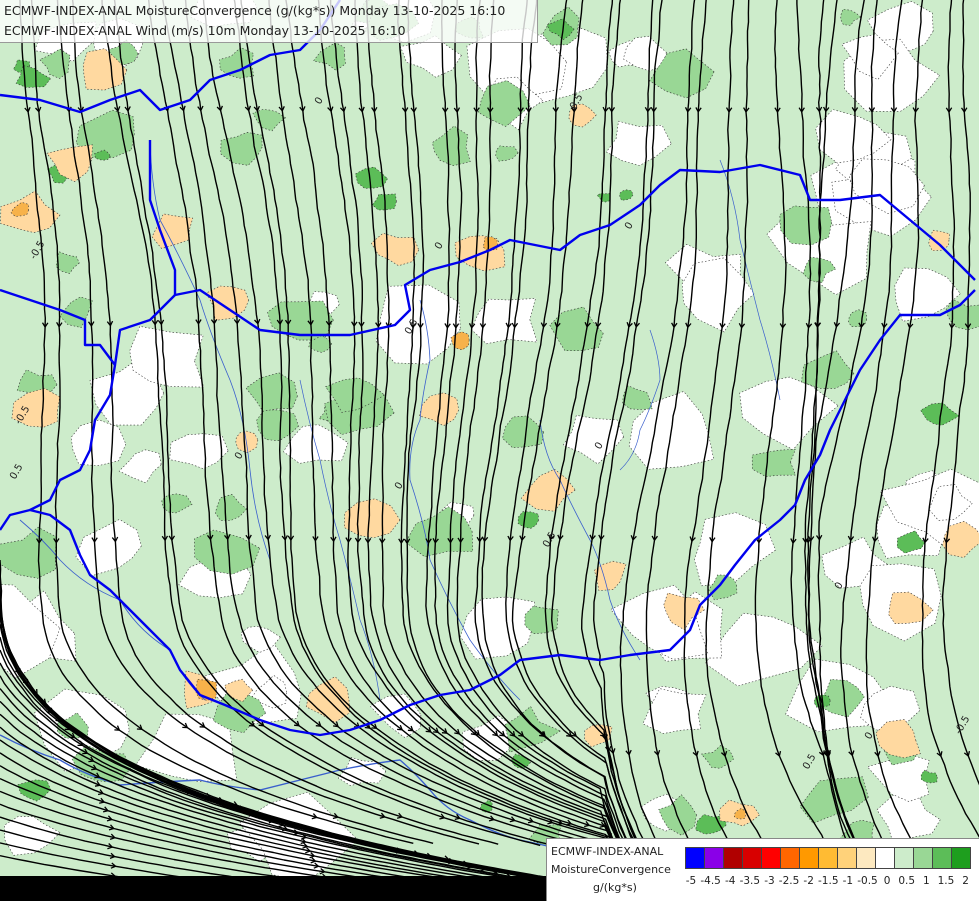 The image size is (979, 901). I want to click on legend-tick-label: -1.5, so click(828, 881).